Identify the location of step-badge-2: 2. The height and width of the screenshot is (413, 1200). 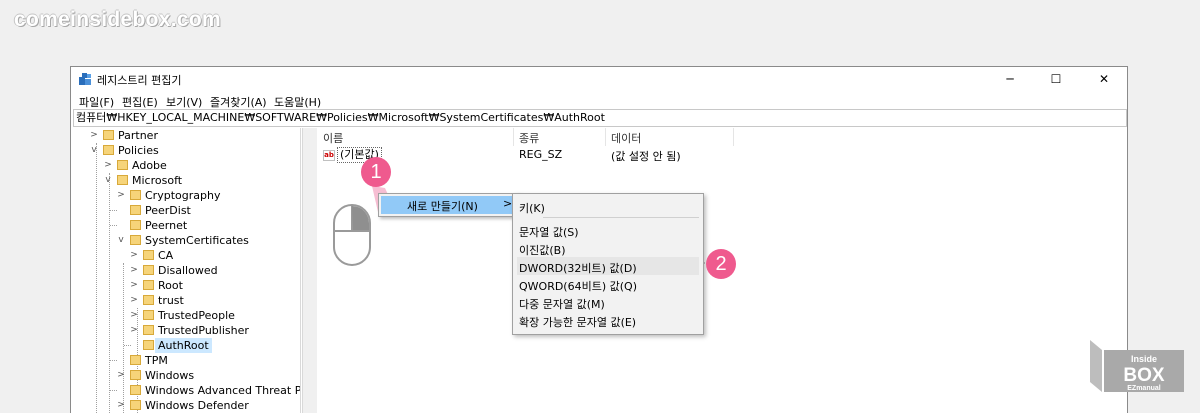
(721, 264).